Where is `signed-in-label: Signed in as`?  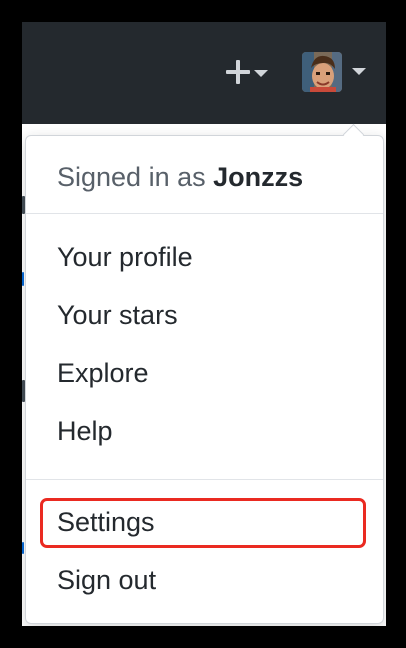 signed-in-label: Signed in as is located at coordinates (131, 177).